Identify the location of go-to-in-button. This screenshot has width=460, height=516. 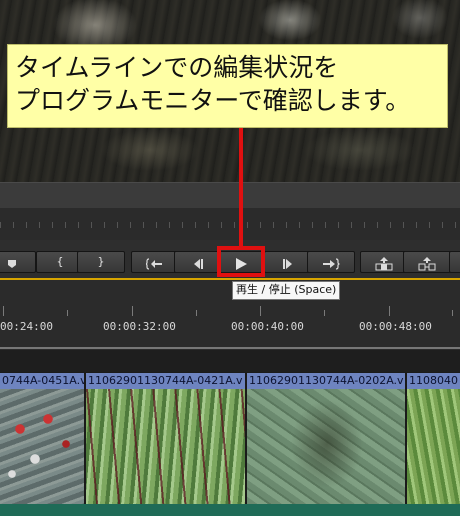
(155, 262).